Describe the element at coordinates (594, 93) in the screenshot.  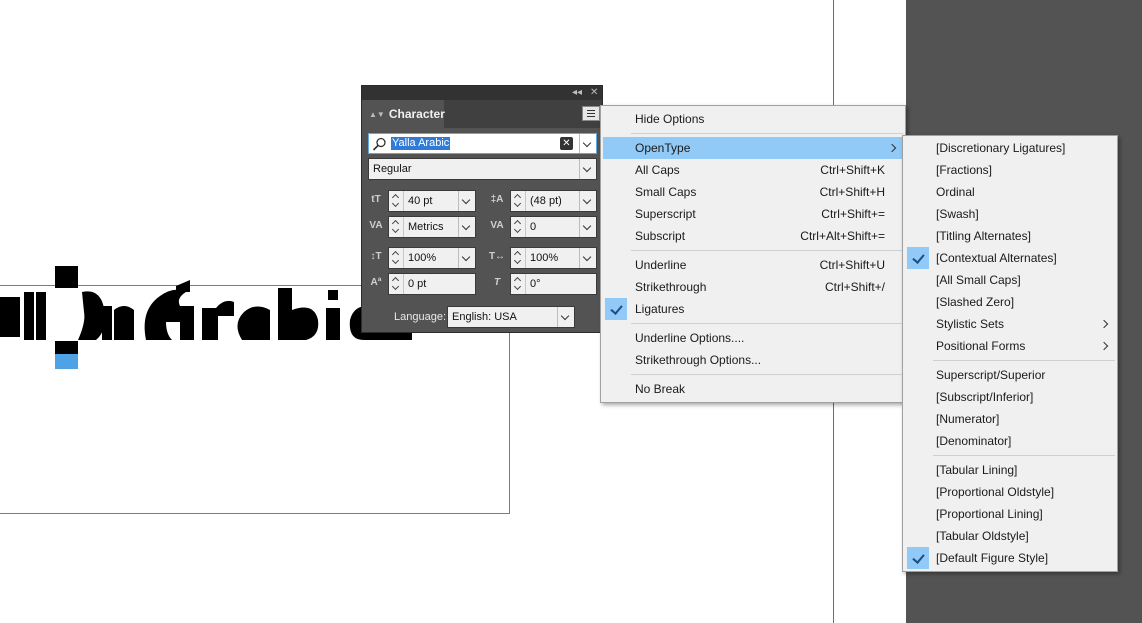
I see `close-panel-icon: ✕` at that location.